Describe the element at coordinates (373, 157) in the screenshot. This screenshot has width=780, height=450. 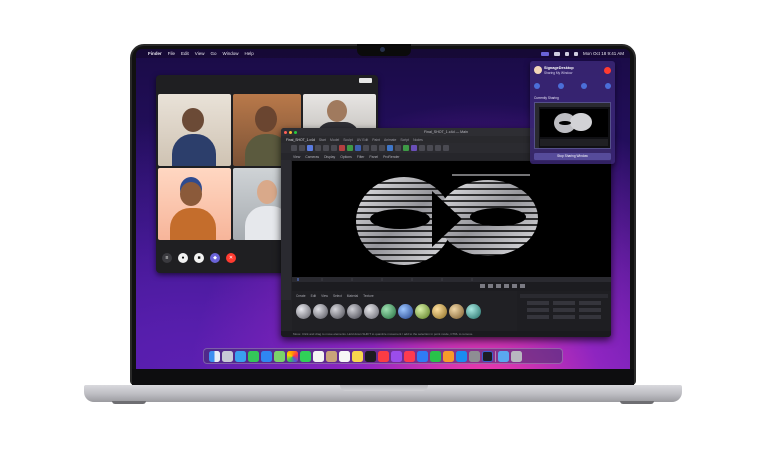
I see `viewport-menu-panel: Panel` at that location.